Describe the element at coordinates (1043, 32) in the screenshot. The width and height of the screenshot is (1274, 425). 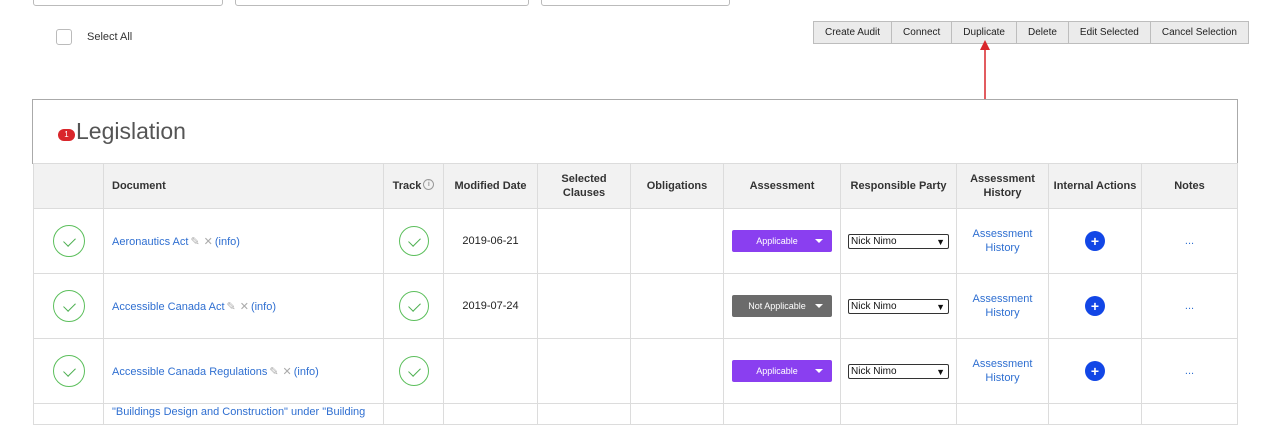
I see `delete-button: Delete` at that location.